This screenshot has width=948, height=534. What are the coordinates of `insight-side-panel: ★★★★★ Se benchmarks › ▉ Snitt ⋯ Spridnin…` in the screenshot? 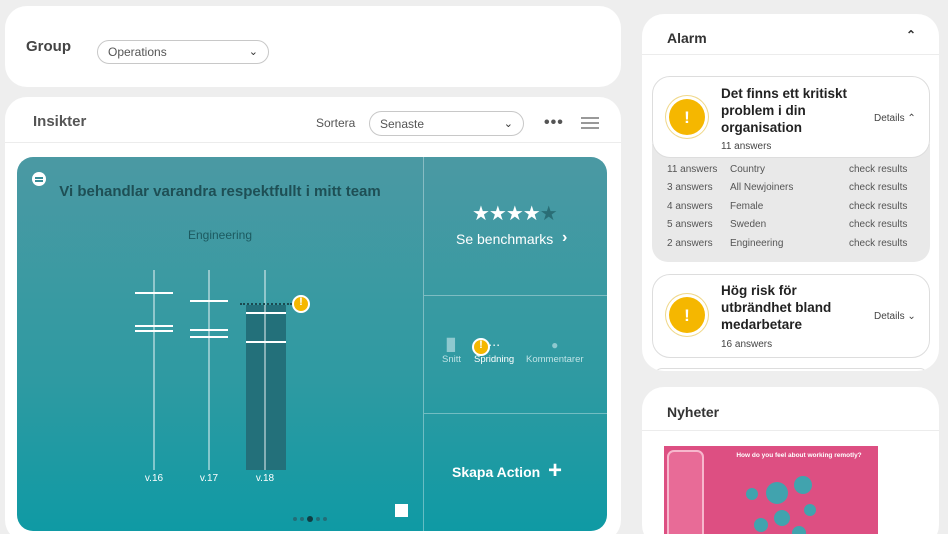 It's located at (515, 344).